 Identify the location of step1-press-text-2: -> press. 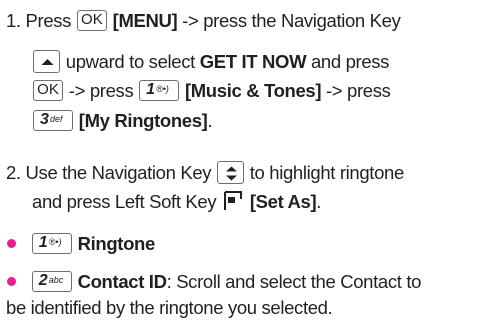
(101, 90).